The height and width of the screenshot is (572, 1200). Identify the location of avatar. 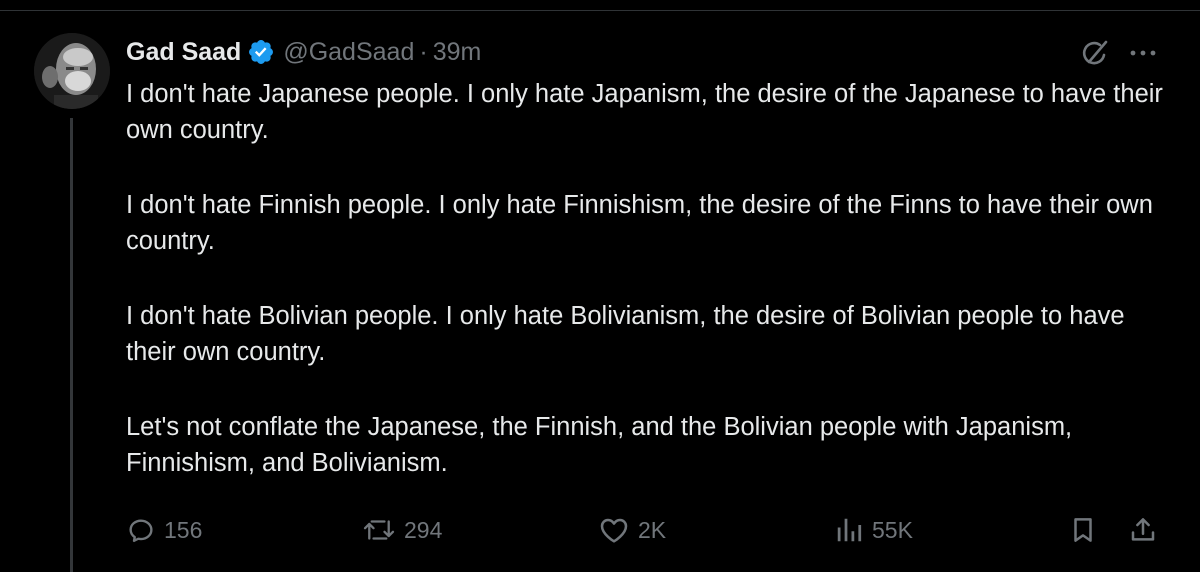
(72, 71).